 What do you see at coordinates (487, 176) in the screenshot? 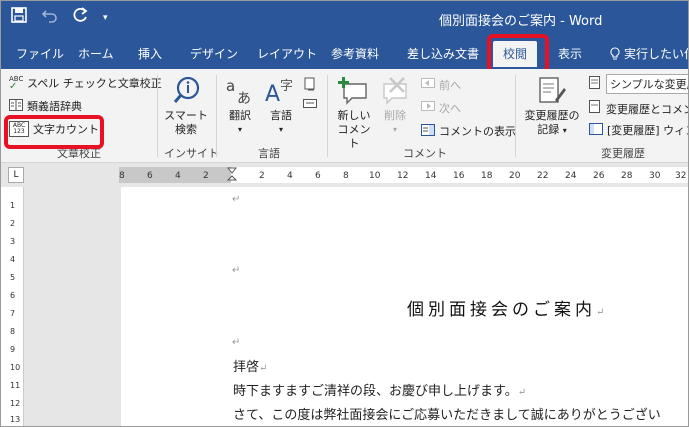
I see `ruler-tick: 18` at bounding box center [487, 176].